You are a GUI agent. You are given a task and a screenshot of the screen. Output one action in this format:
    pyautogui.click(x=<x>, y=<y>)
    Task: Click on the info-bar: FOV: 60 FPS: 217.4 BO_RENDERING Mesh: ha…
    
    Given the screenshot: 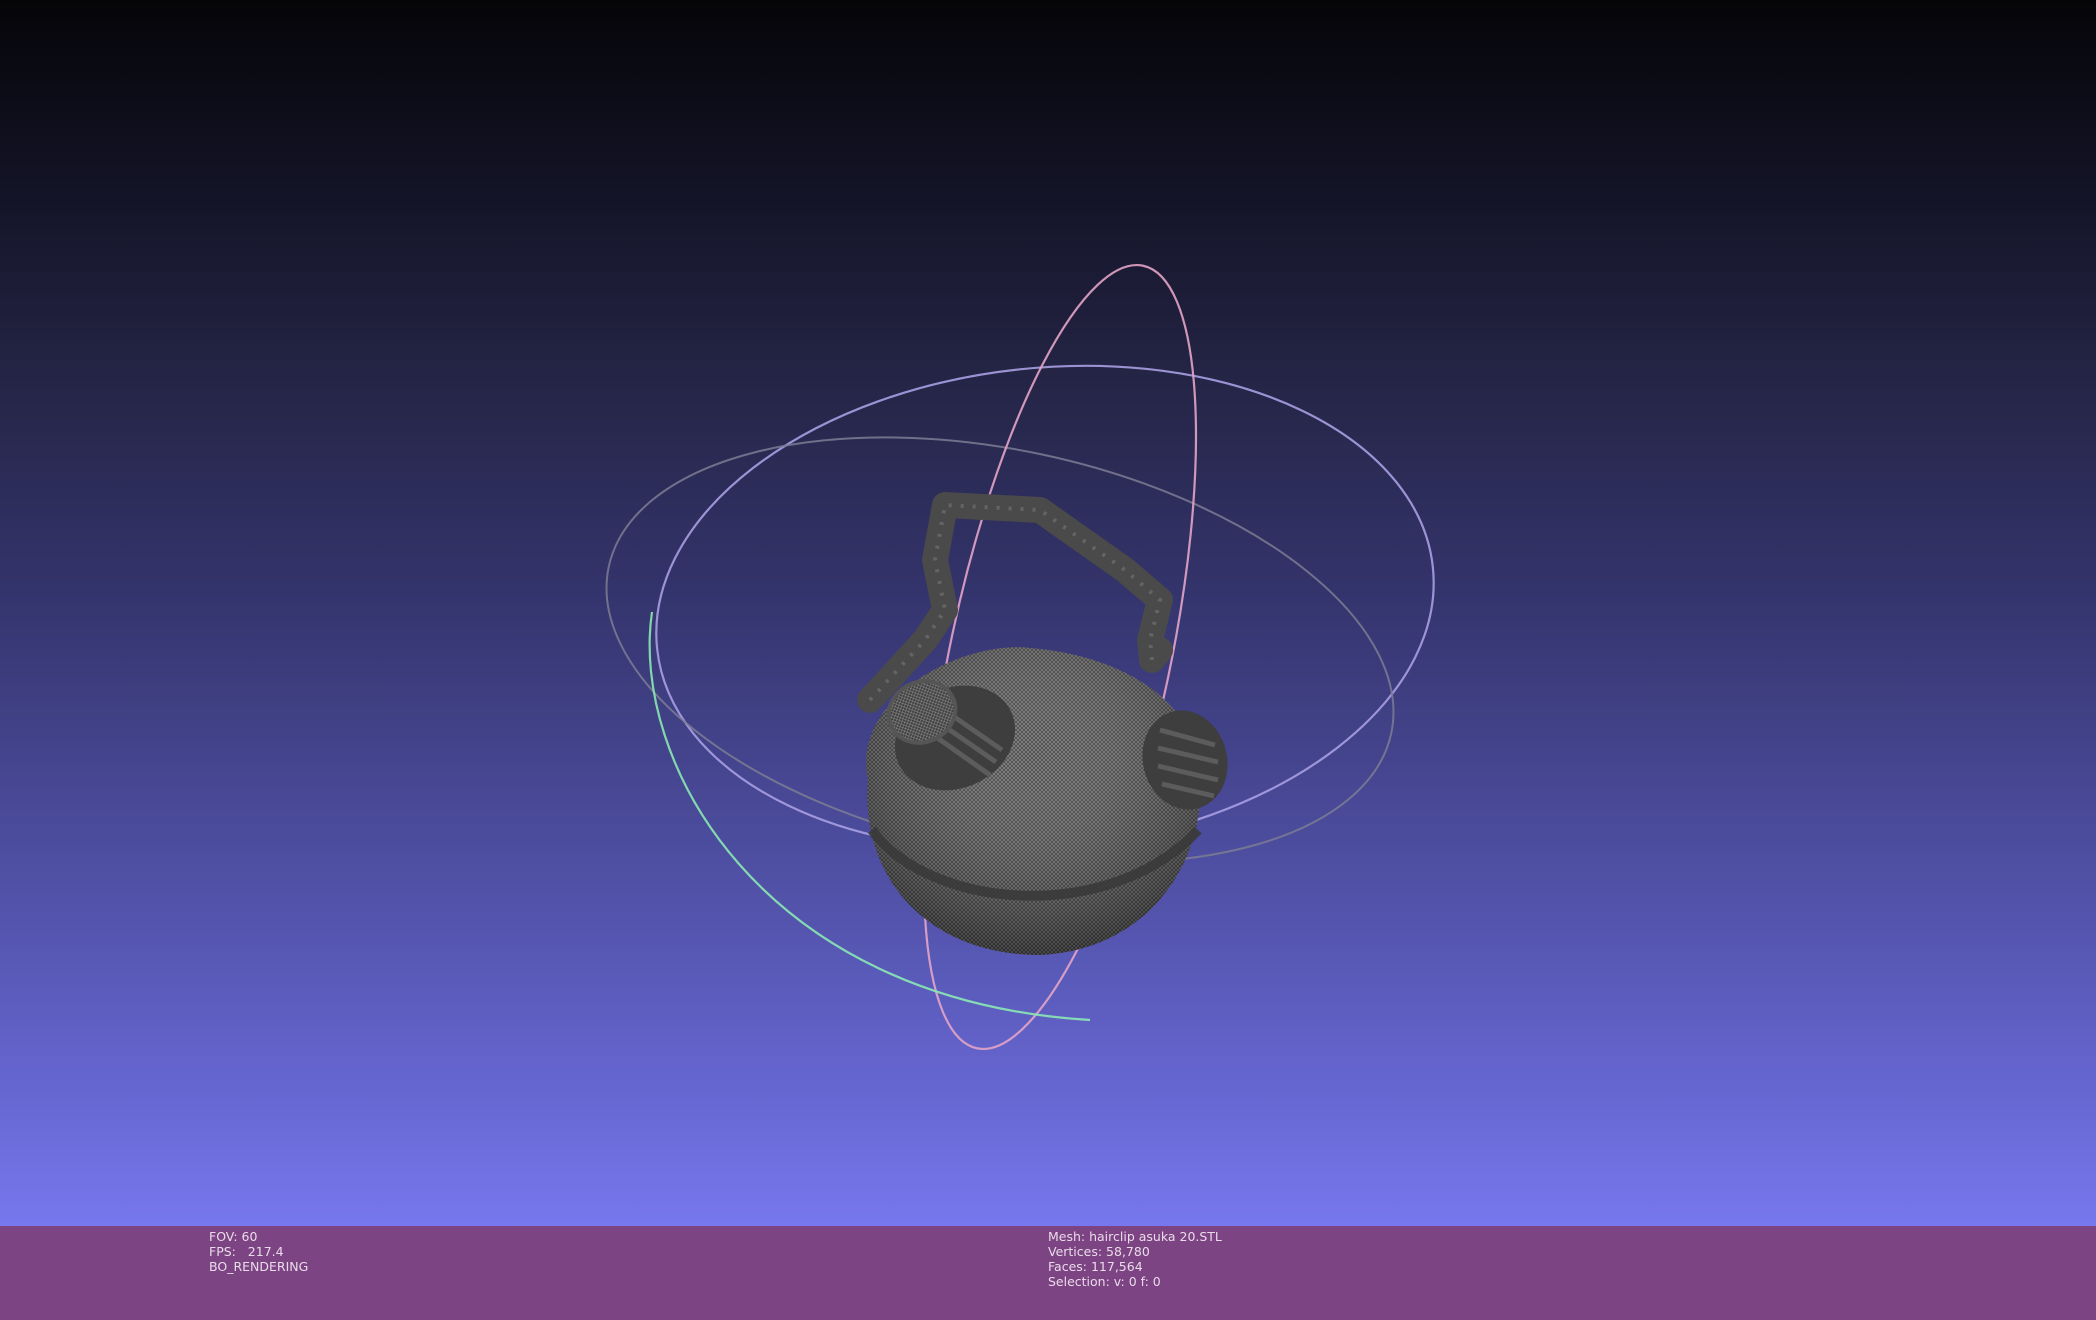 What is the action you would take?
    pyautogui.click(x=1048, y=1273)
    